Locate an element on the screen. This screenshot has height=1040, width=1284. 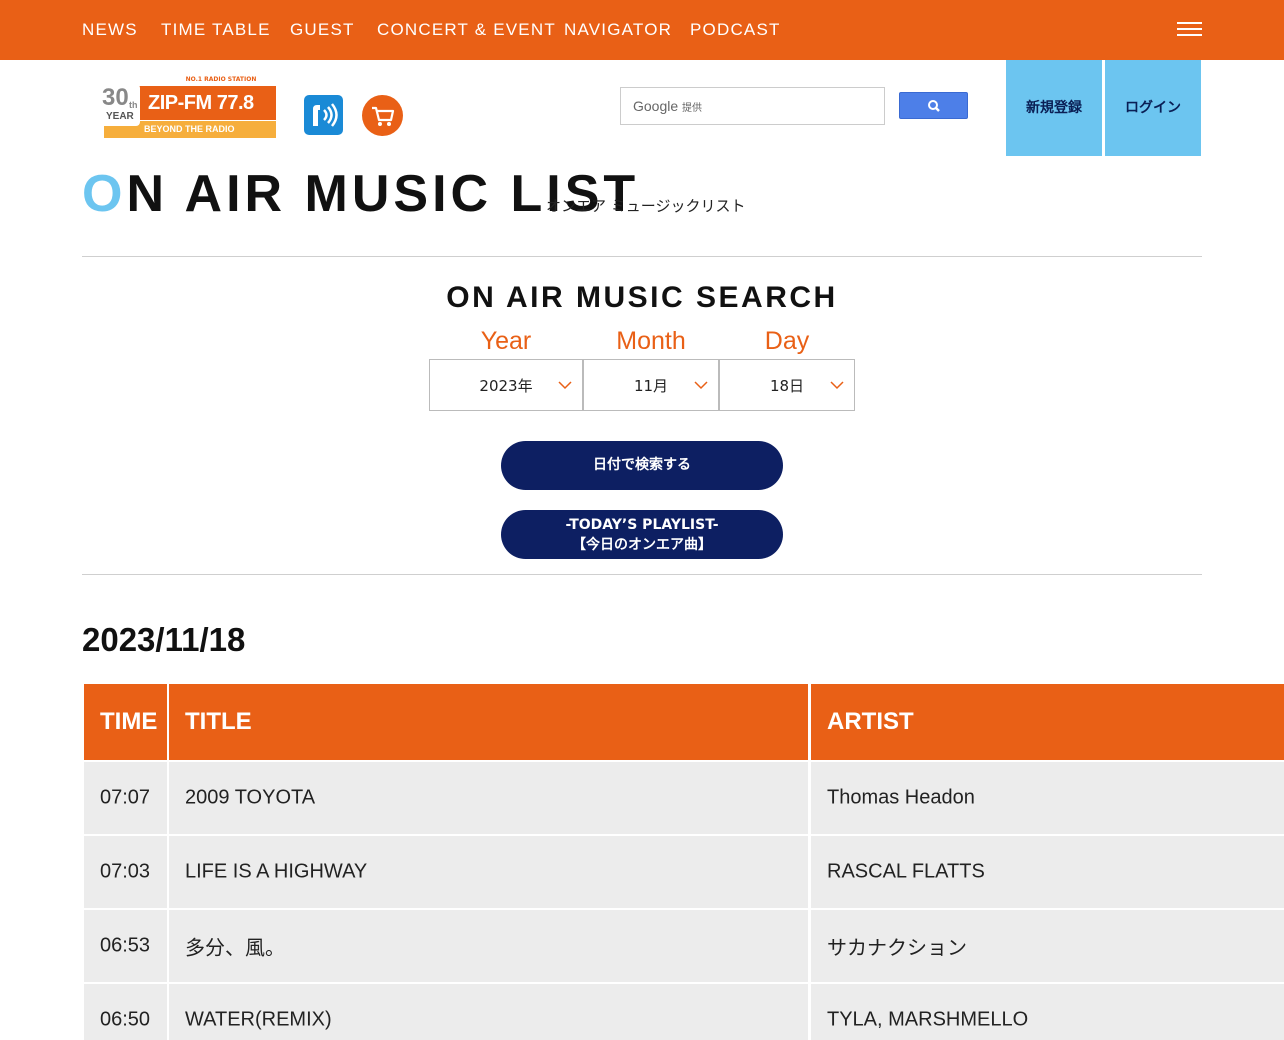
anniversary-badge: 30 th YEAR is located at coordinates (120, 105).